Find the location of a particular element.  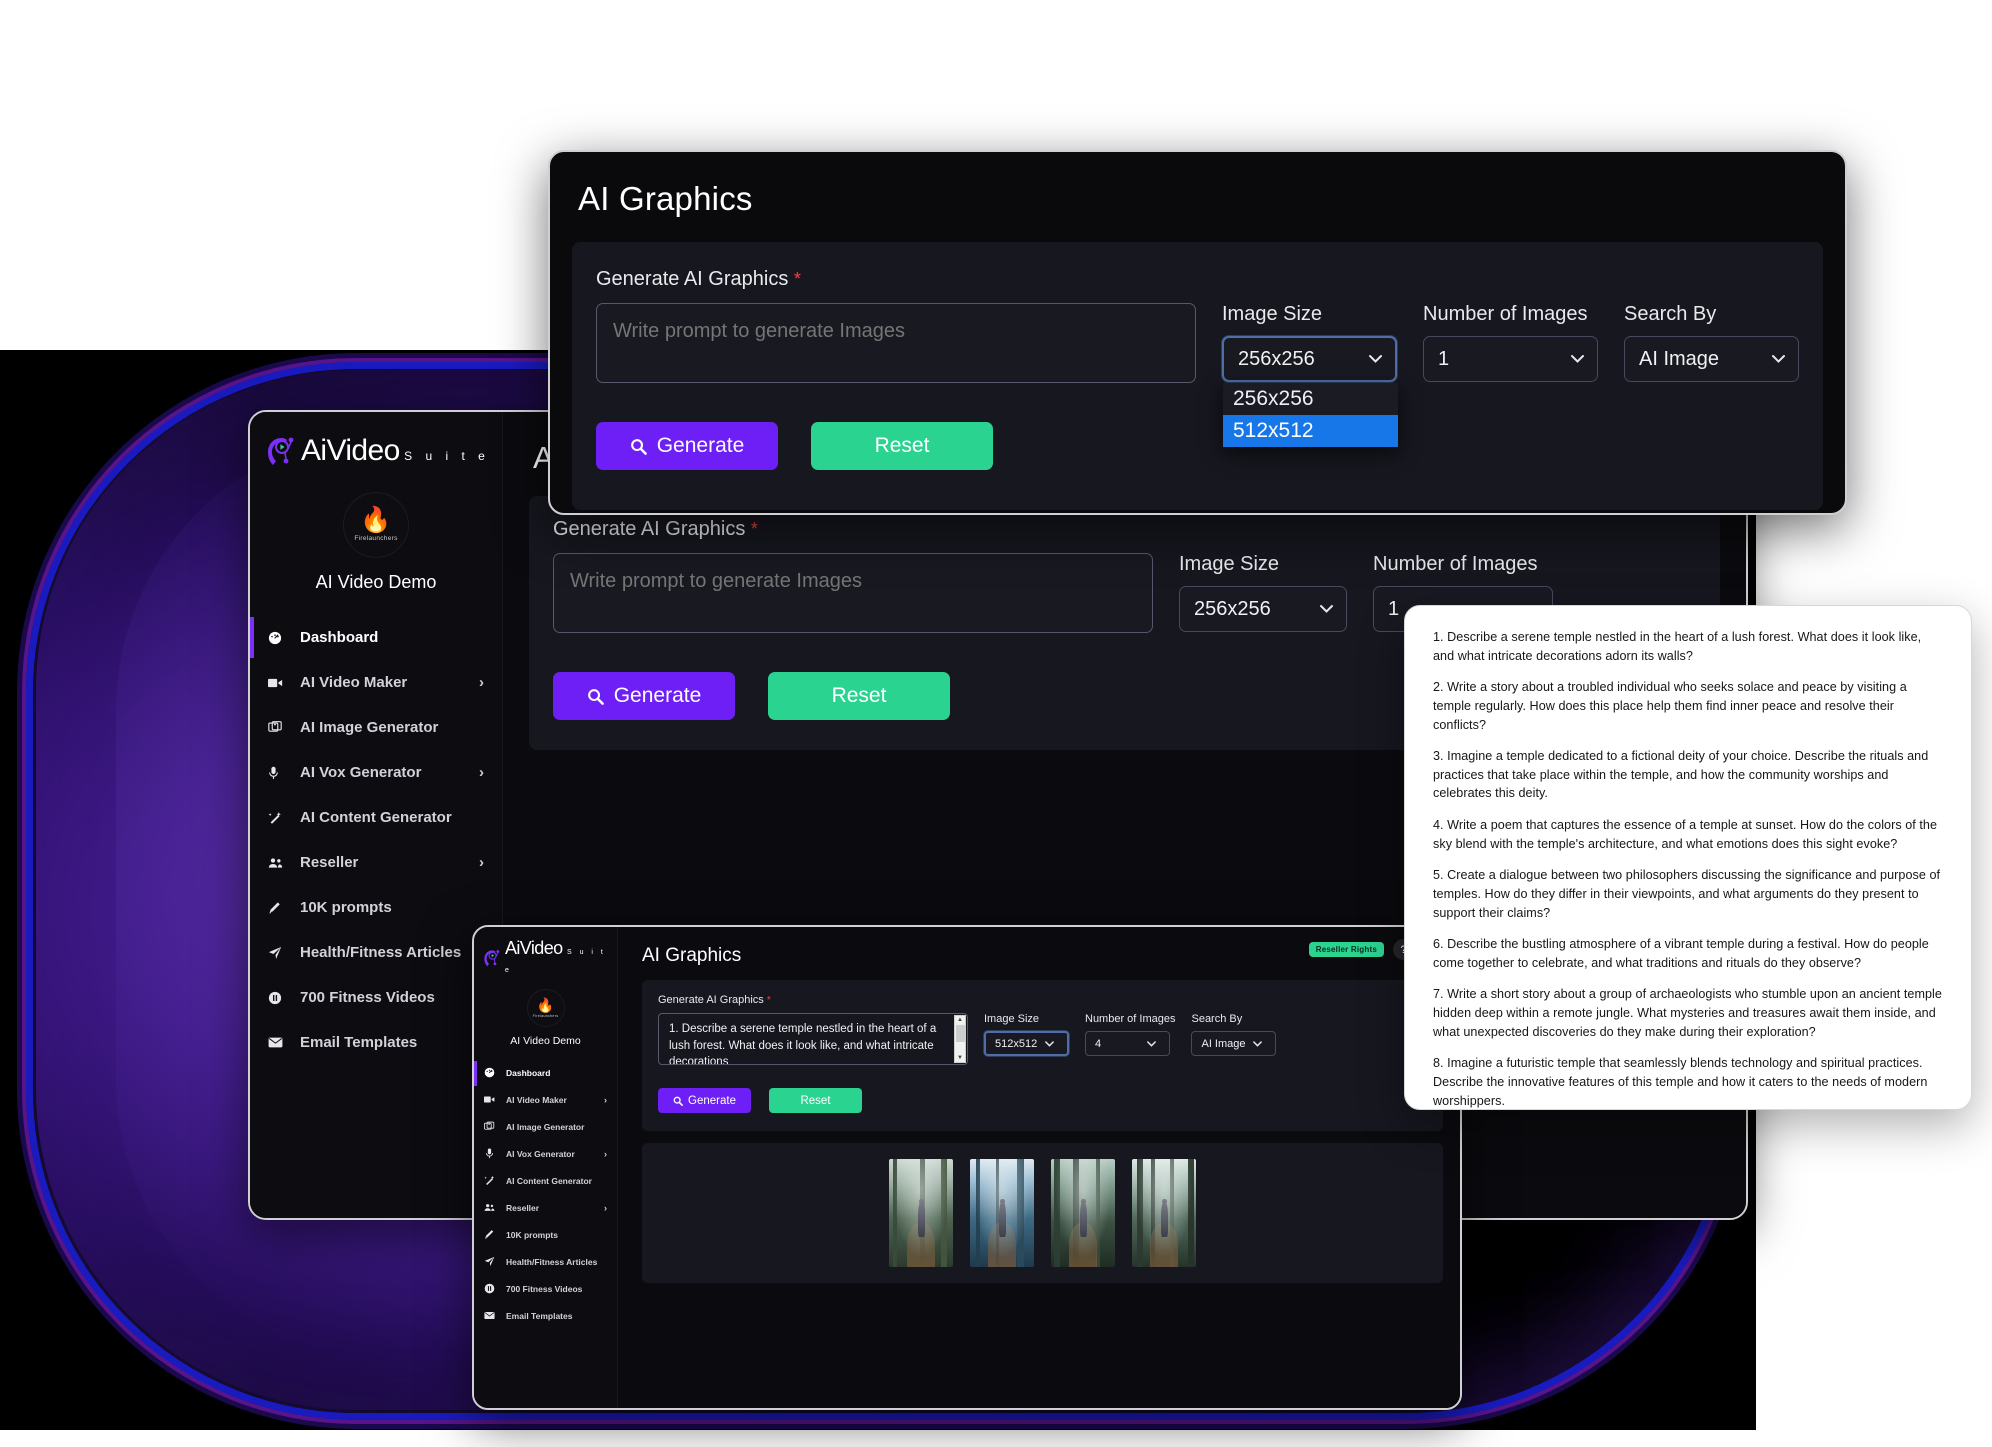

dashboard-icon is located at coordinates (281, 638).